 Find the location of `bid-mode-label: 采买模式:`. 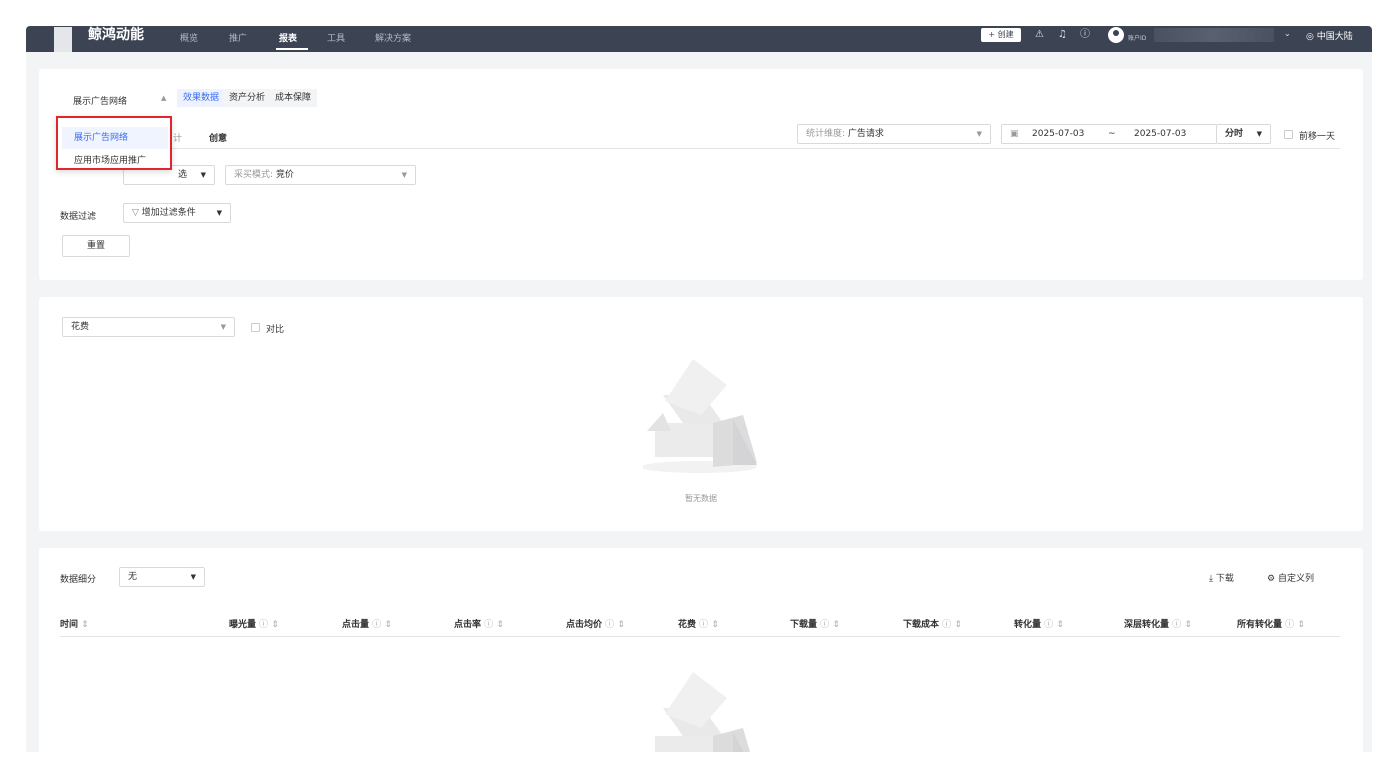

bid-mode-label: 采买模式: is located at coordinates (254, 175).